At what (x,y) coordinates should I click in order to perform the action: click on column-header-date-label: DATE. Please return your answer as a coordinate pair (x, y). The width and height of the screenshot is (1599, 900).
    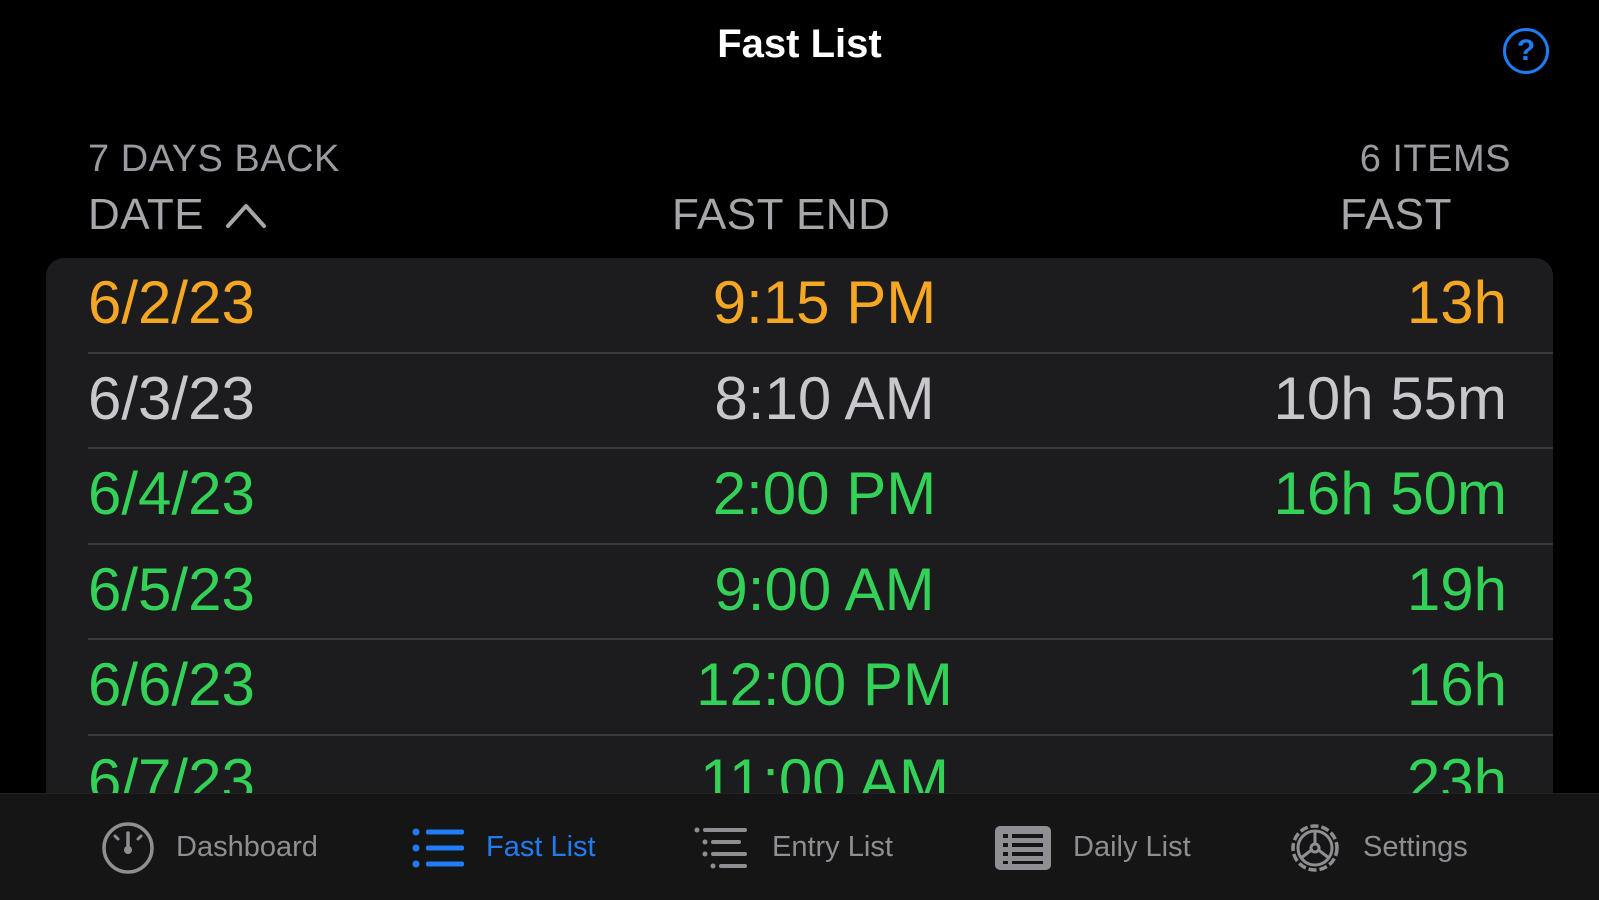
    Looking at the image, I should click on (146, 214).